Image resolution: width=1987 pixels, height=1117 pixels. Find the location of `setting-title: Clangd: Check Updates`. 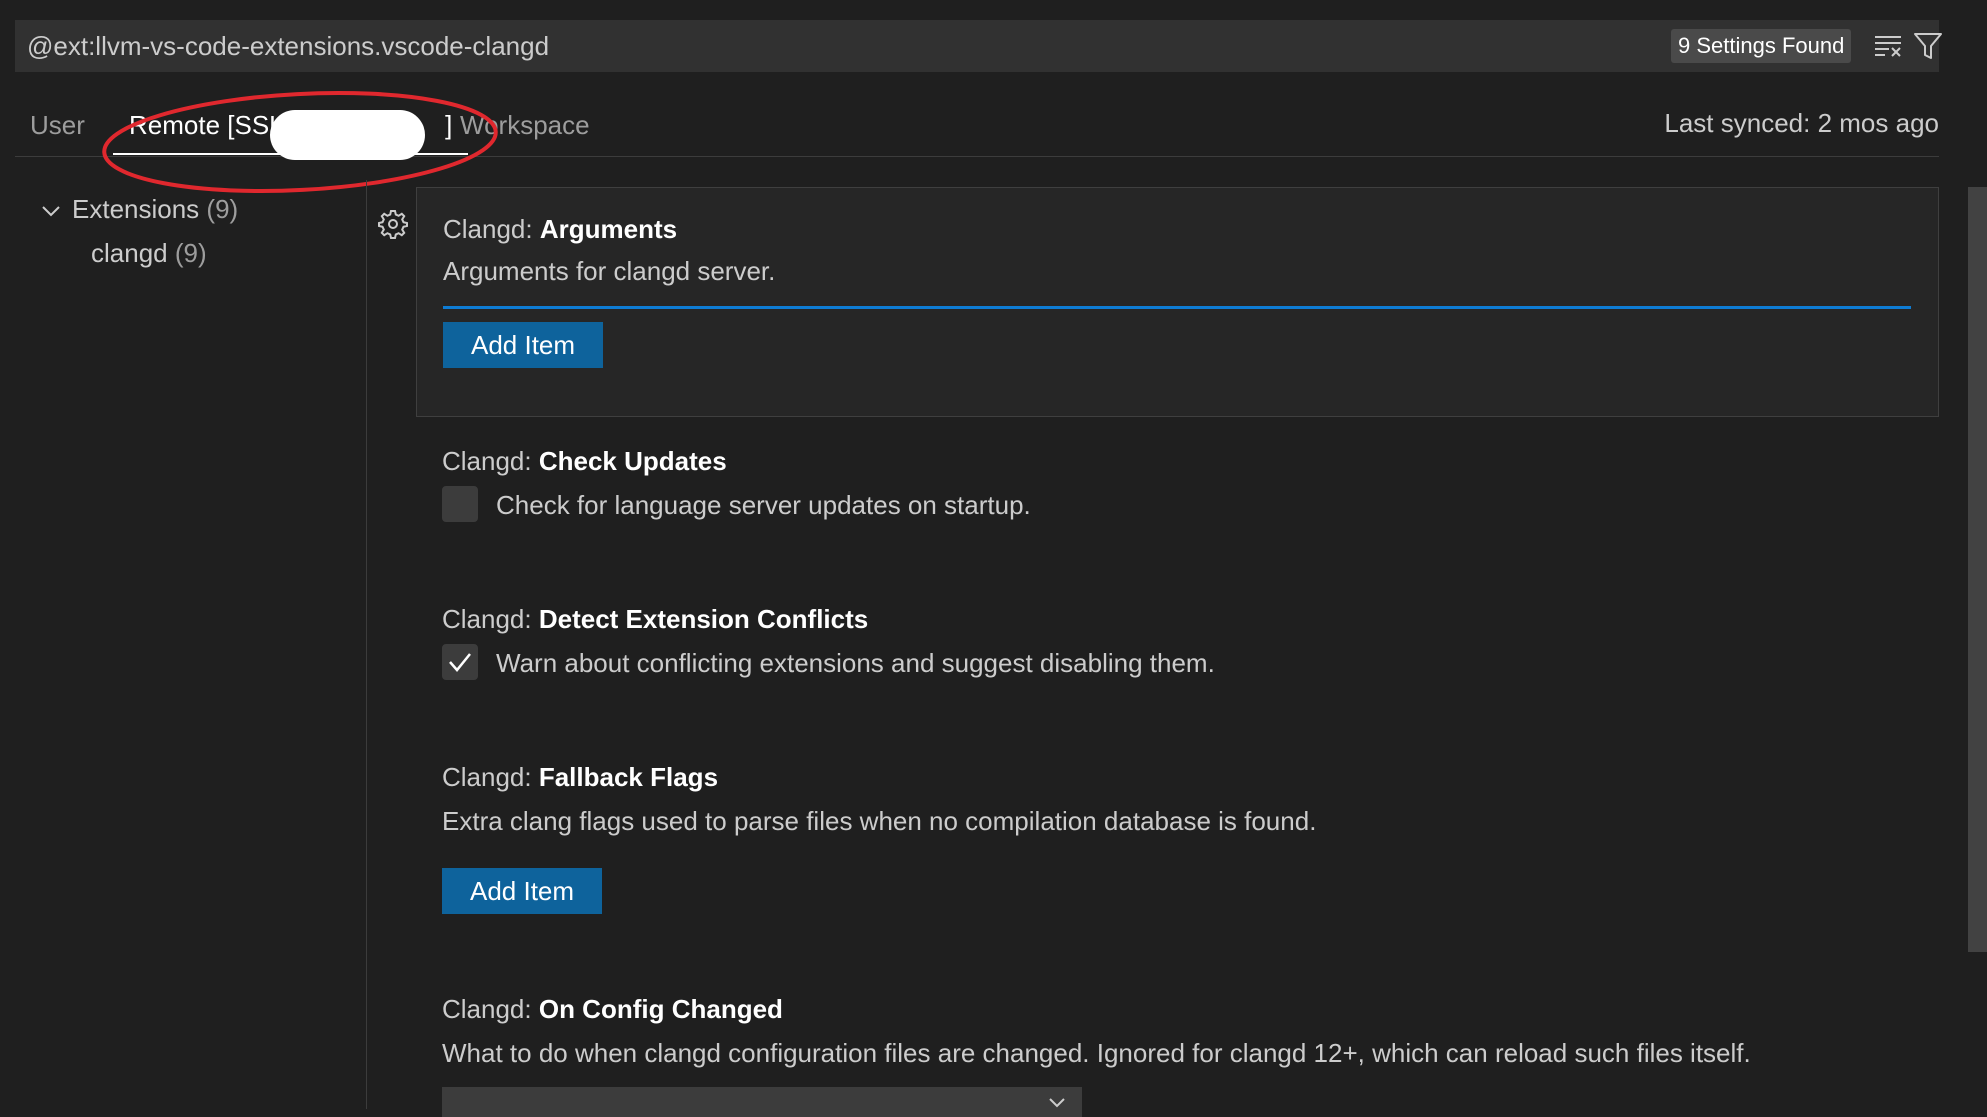

setting-title: Clangd: Check Updates is located at coordinates (584, 461).